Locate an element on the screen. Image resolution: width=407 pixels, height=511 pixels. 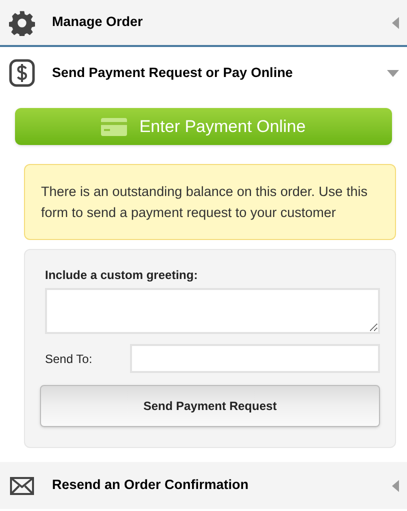
section-header: Resend an Order Confirmation is located at coordinates (203, 485).